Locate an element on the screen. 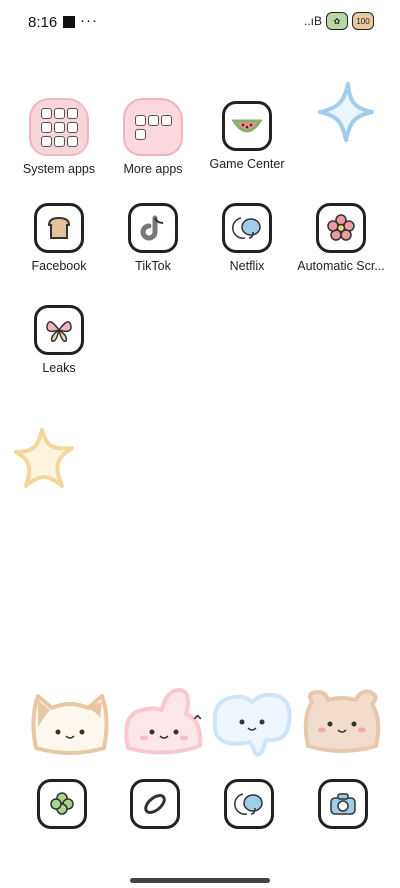  dock-camera-app is located at coordinates (343, 804).